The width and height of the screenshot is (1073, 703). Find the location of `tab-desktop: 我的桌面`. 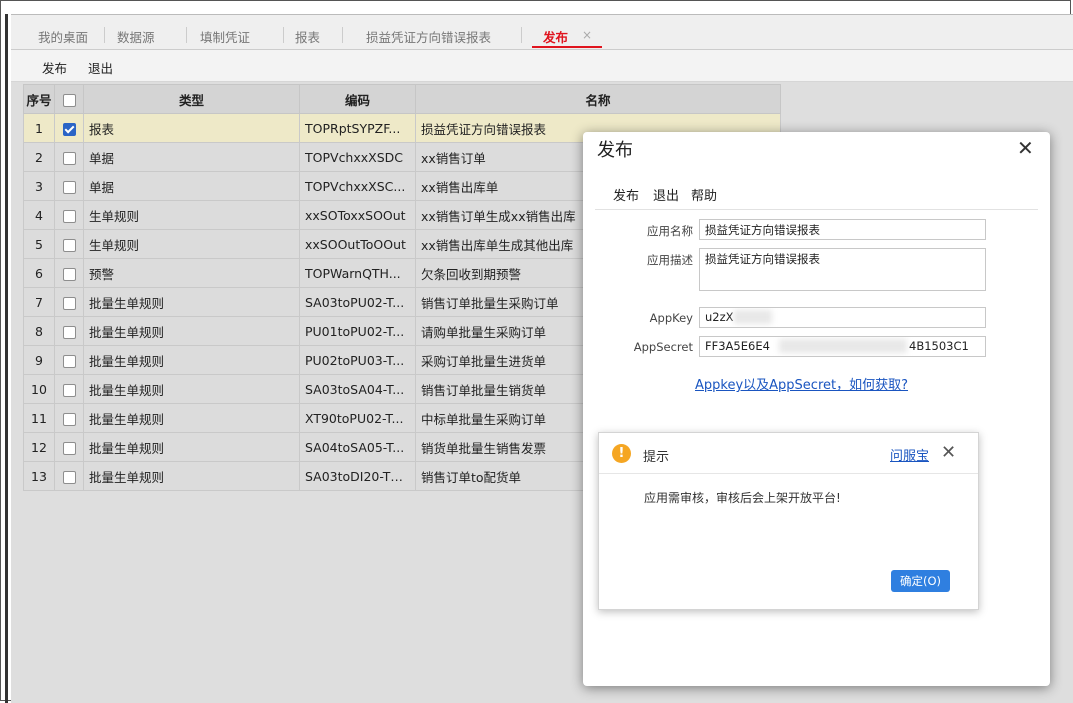

tab-desktop: 我的桌面 is located at coordinates (63, 36).